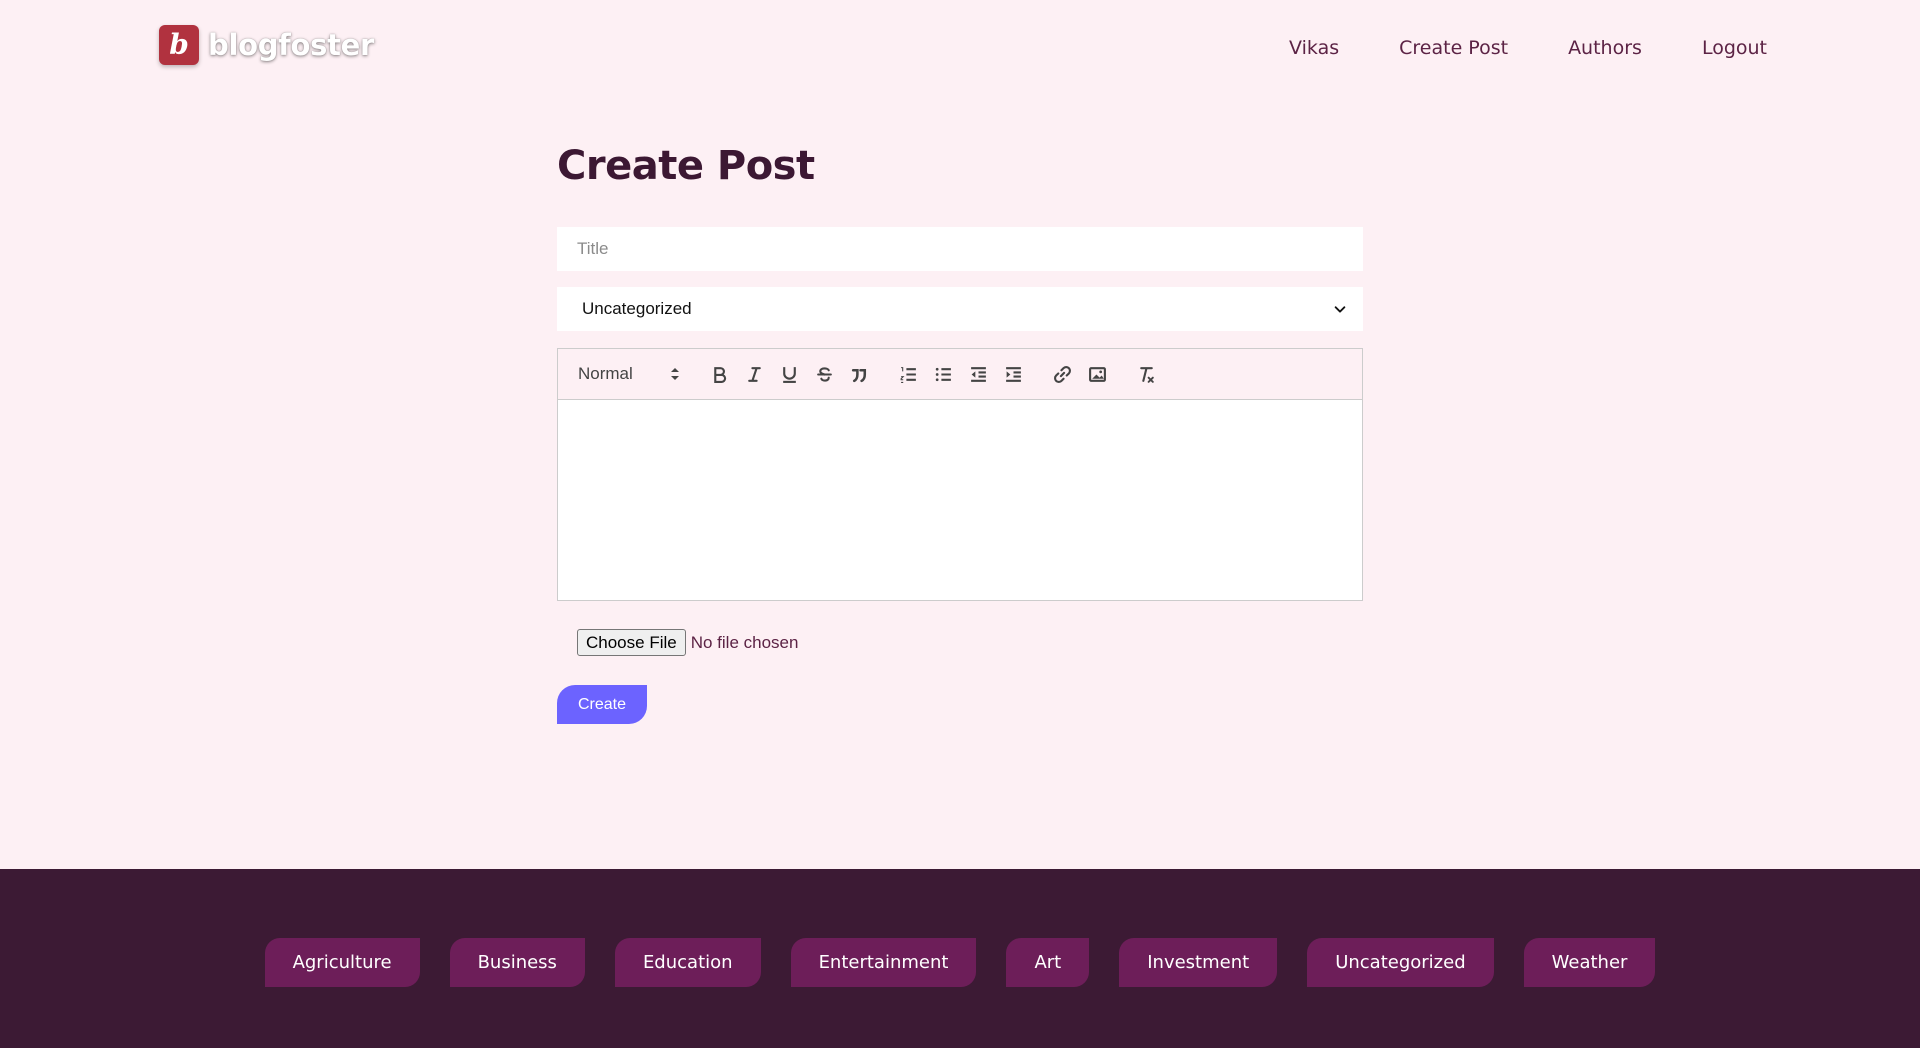 This screenshot has height=1048, width=1920. What do you see at coordinates (978, 374) in the screenshot?
I see `outdent-icon` at bounding box center [978, 374].